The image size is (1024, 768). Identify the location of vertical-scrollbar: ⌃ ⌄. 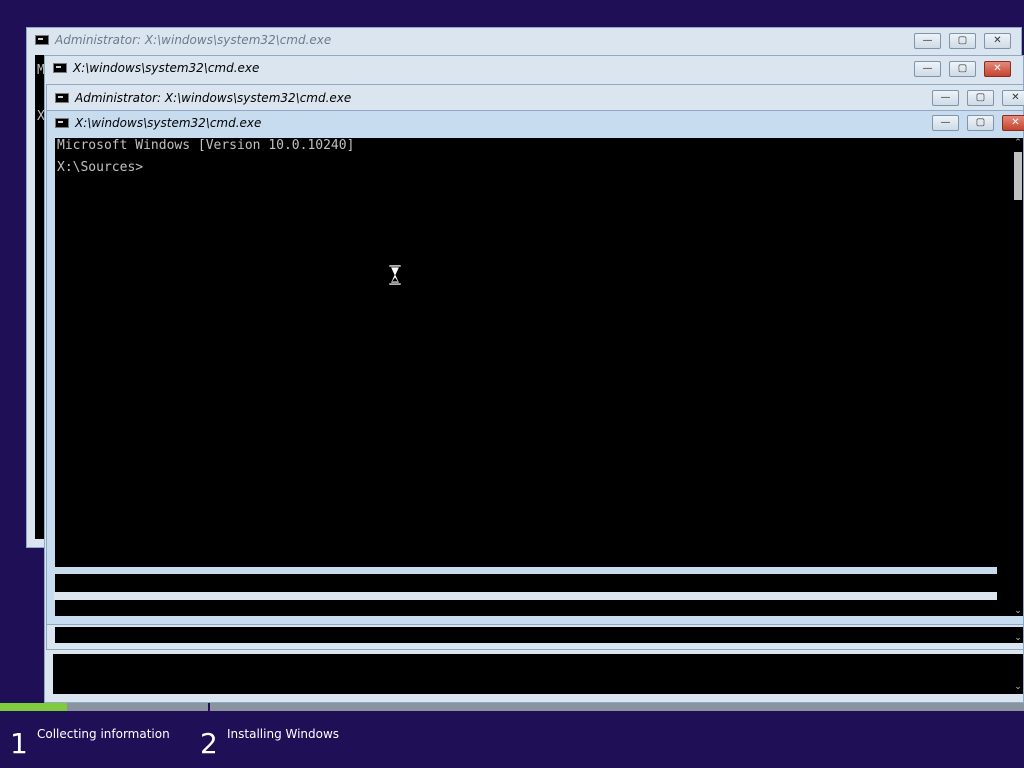
(1018, 377).